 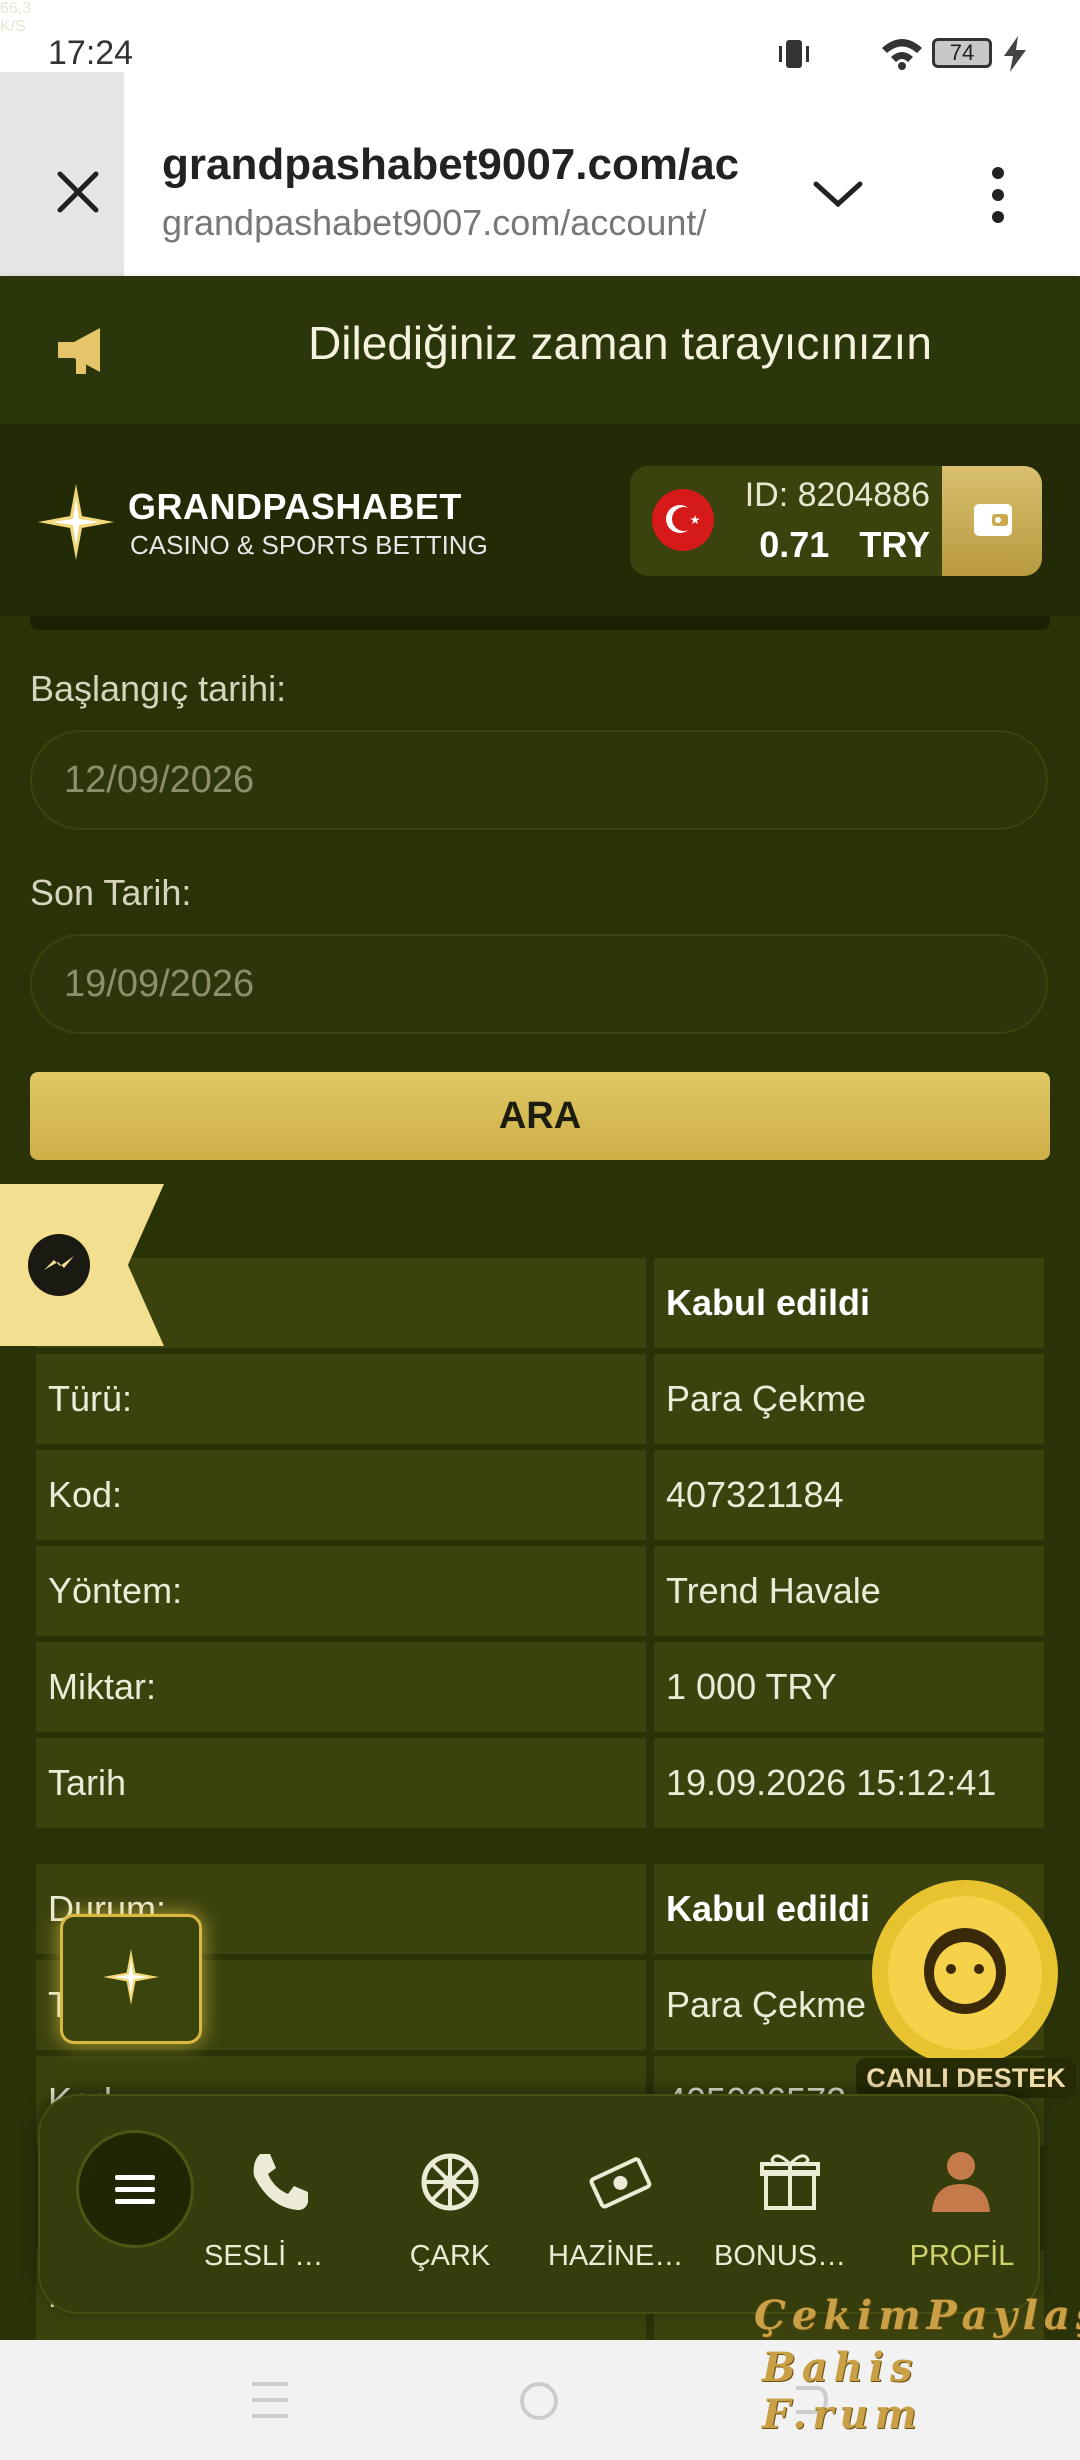 I want to click on account-id: ID: 8204886, so click(x=837, y=495).